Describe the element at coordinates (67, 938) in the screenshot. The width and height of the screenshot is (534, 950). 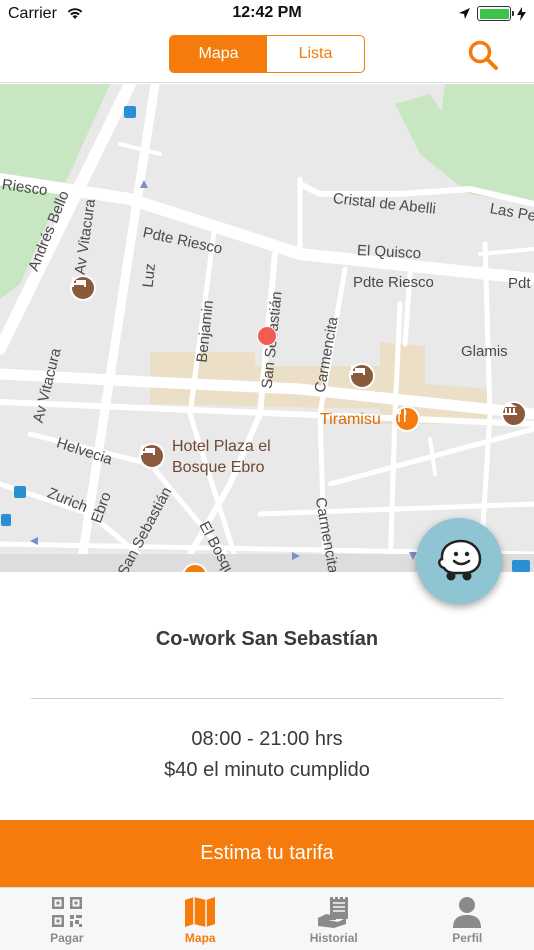
I see `tab-label-pagar: Pagar` at that location.